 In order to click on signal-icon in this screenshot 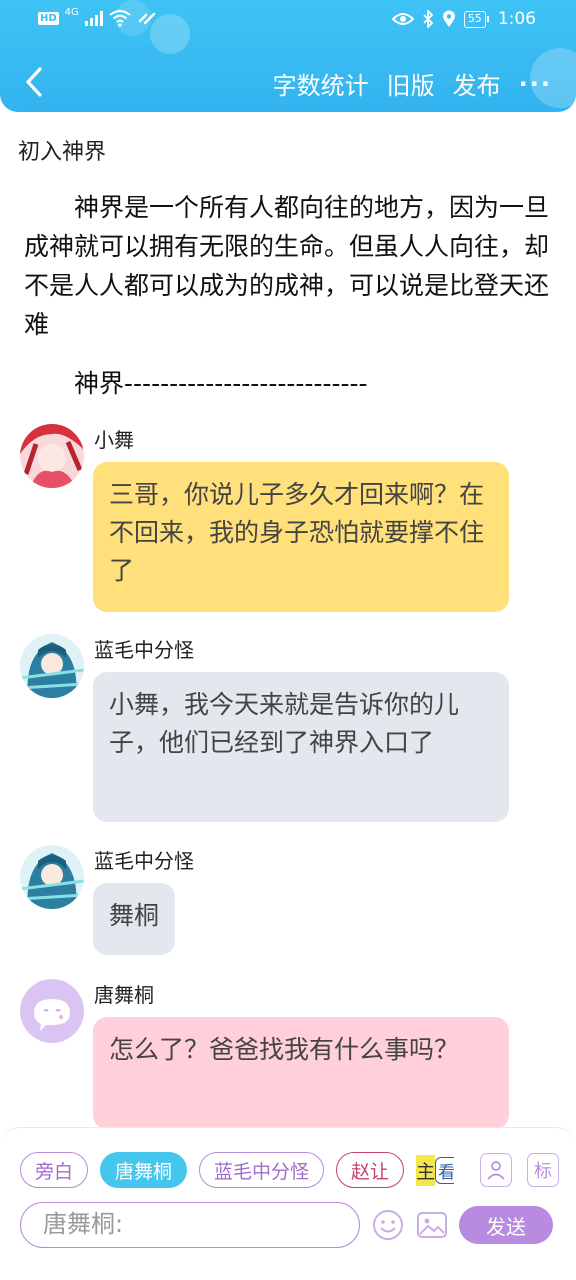, I will do `click(93, 18)`.